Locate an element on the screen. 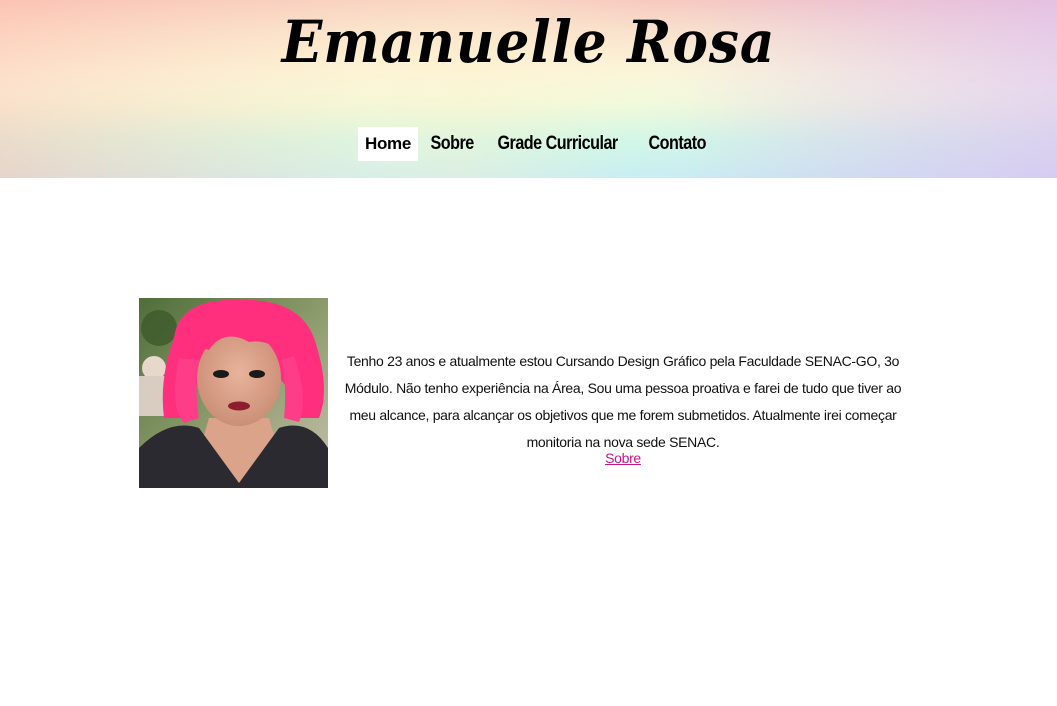 The width and height of the screenshot is (1057, 706). nav-grade-curricular: Grade Curricular is located at coordinates (557, 144).